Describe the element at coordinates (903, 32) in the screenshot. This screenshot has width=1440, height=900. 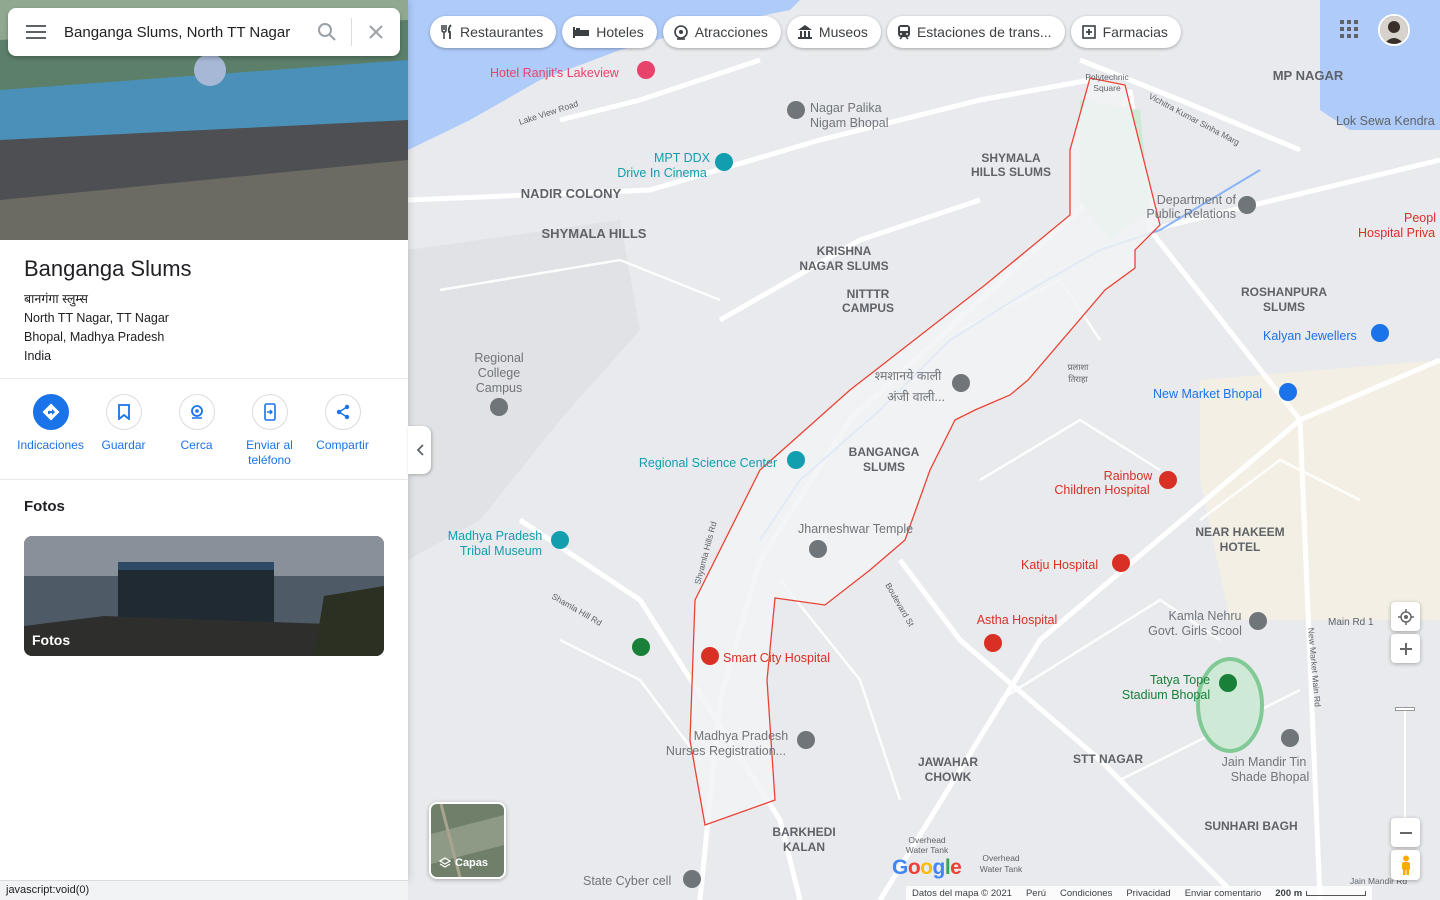
I see `transit-icon` at that location.